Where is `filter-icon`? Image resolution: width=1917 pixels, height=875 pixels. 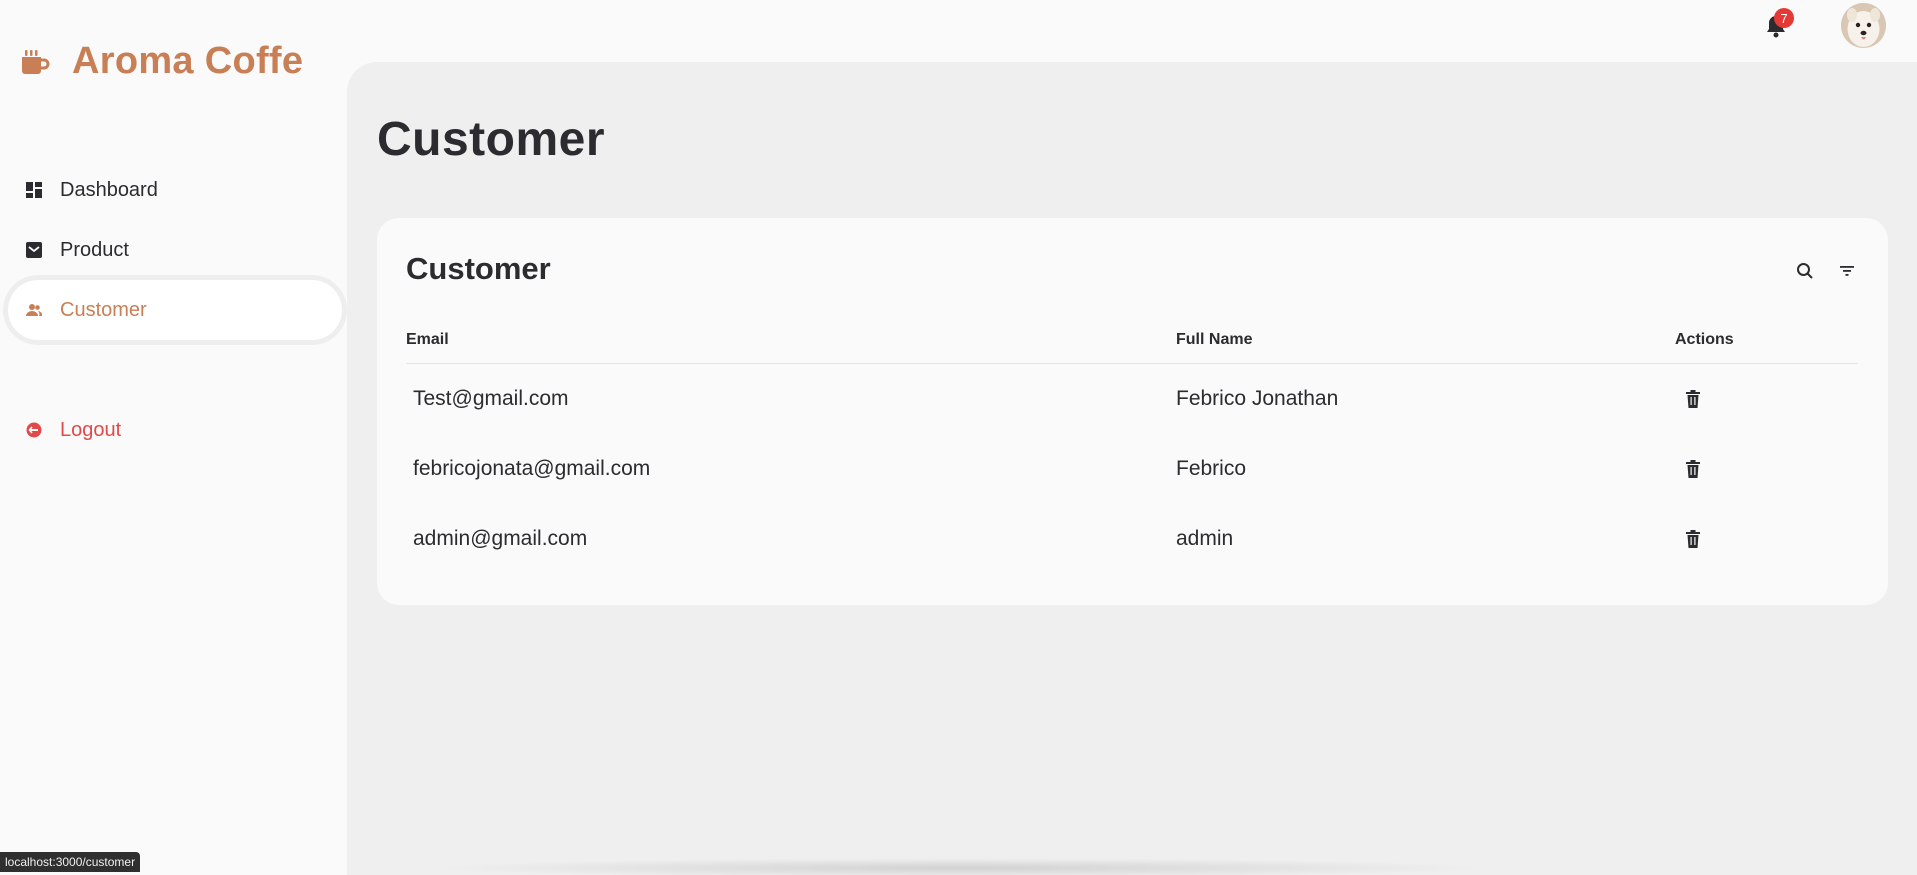 filter-icon is located at coordinates (1847, 271).